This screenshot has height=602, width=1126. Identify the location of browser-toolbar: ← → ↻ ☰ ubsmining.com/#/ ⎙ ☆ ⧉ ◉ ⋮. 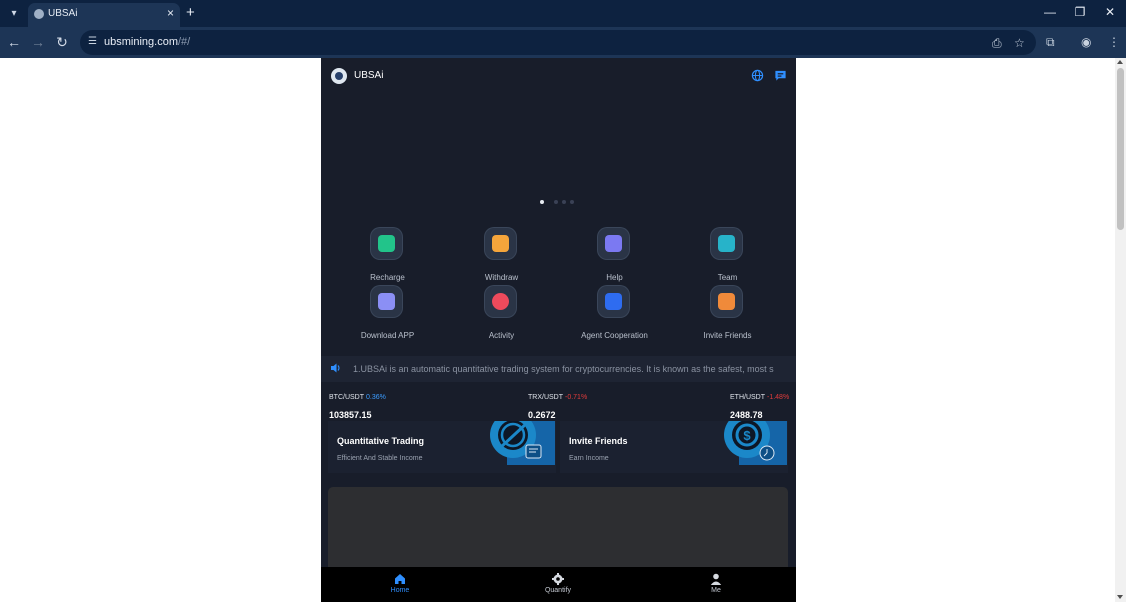
(563, 42).